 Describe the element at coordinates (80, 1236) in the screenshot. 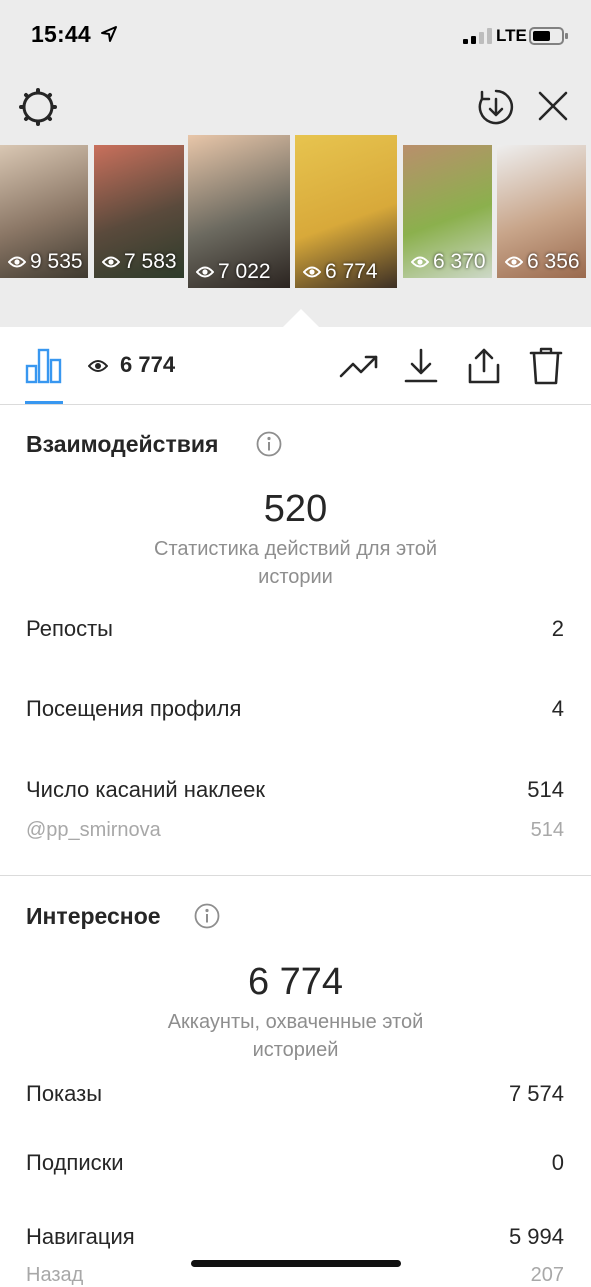

I see `navigation-label: Навигация` at that location.